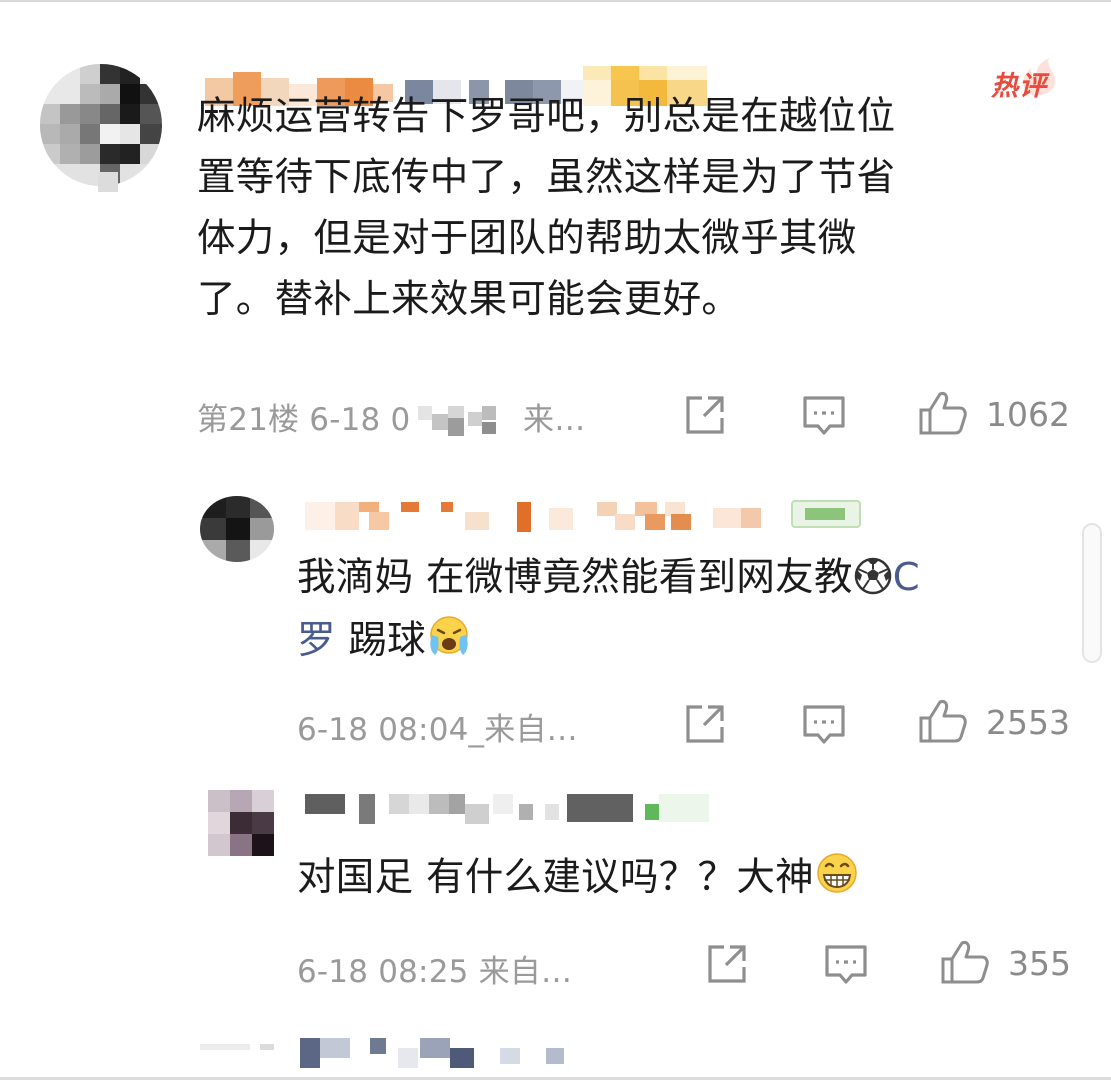 The image size is (1111, 1080). What do you see at coordinates (546, 116) in the screenshot?
I see `comment-line: 麻烦运营转告下罗哥吧，别总是在越位位` at bounding box center [546, 116].